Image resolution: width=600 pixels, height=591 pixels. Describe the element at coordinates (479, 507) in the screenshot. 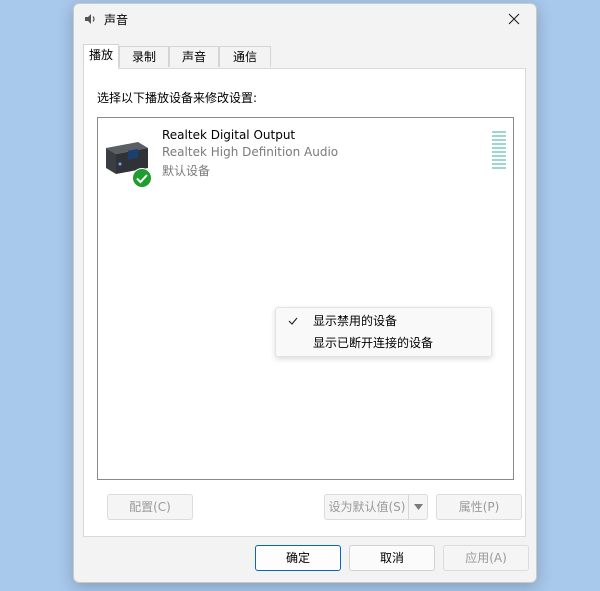

I see `properties-button: 属性(P)` at that location.